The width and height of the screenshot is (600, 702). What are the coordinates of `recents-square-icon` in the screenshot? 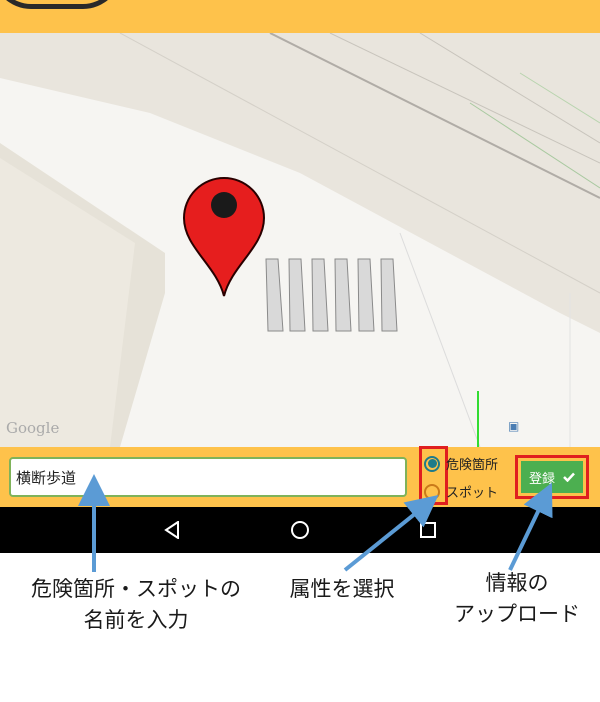 It's located at (428, 530).